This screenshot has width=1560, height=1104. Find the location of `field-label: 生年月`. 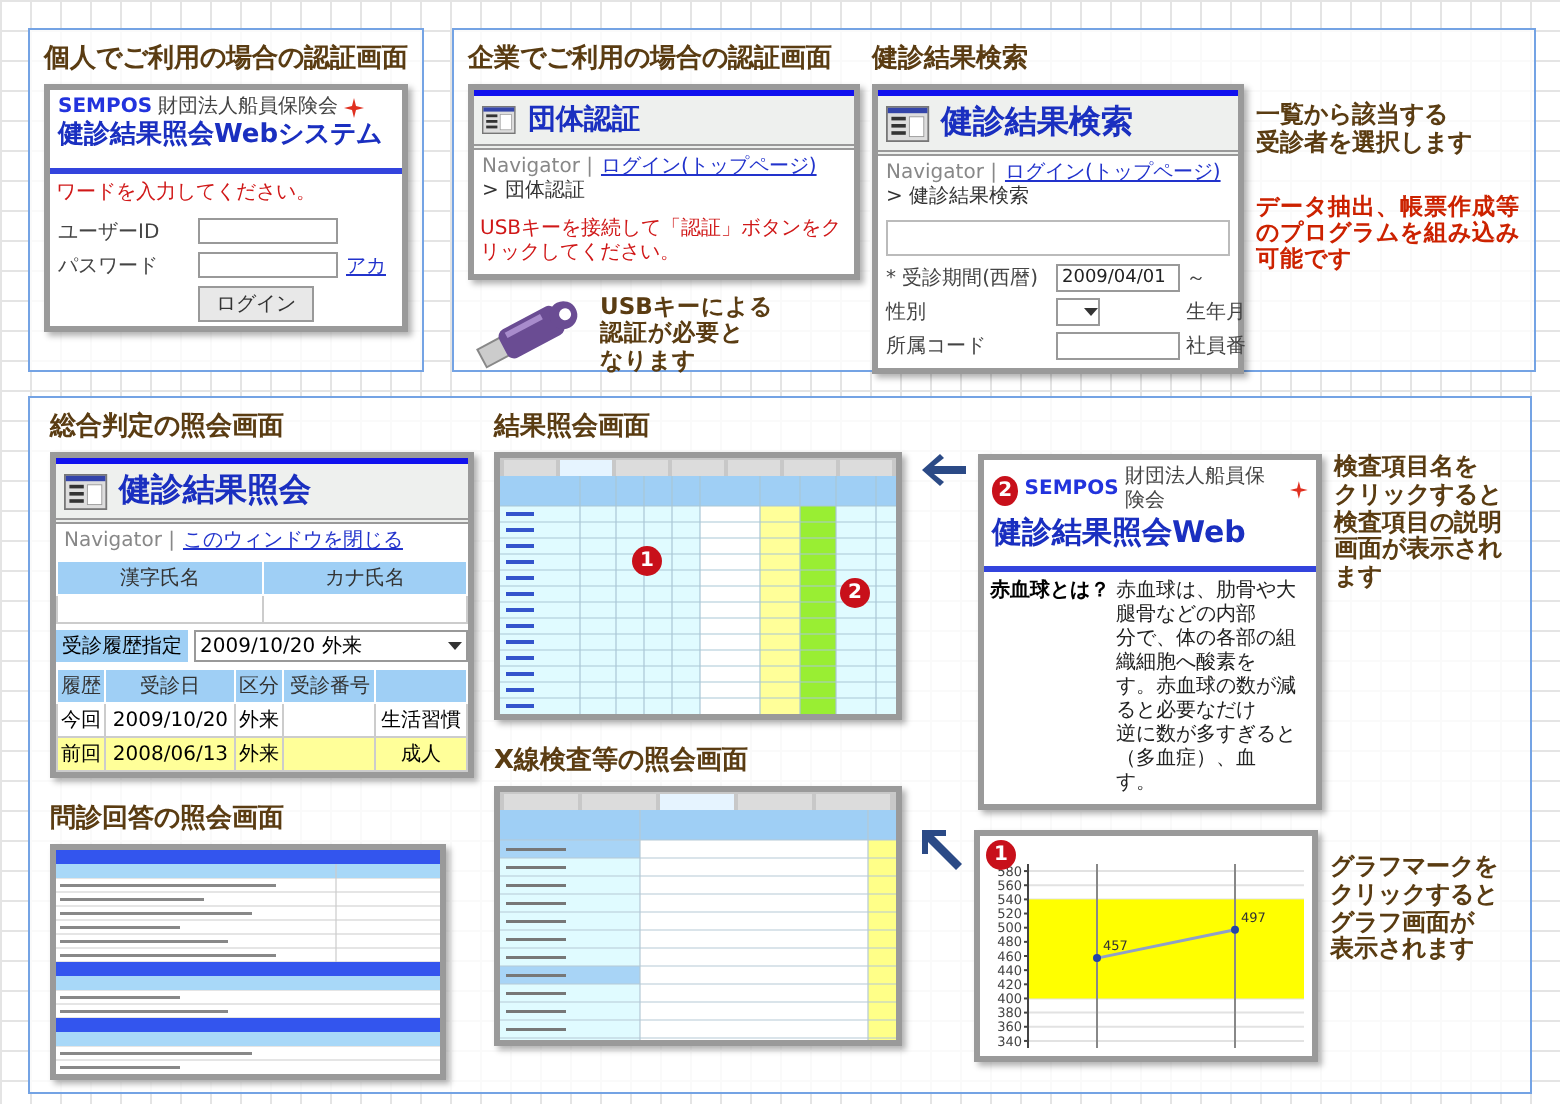

field-label: 生年月 is located at coordinates (1216, 312).